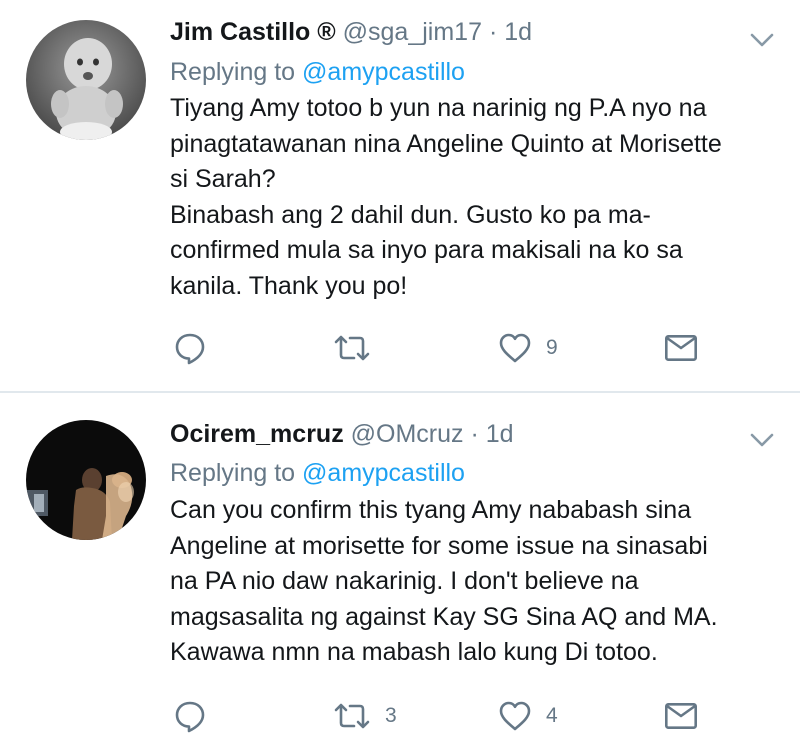 This screenshot has height=753, width=800. Describe the element at coordinates (289, 285) in the screenshot. I see `tweet-text-line: kanila. Thank you po!` at that location.